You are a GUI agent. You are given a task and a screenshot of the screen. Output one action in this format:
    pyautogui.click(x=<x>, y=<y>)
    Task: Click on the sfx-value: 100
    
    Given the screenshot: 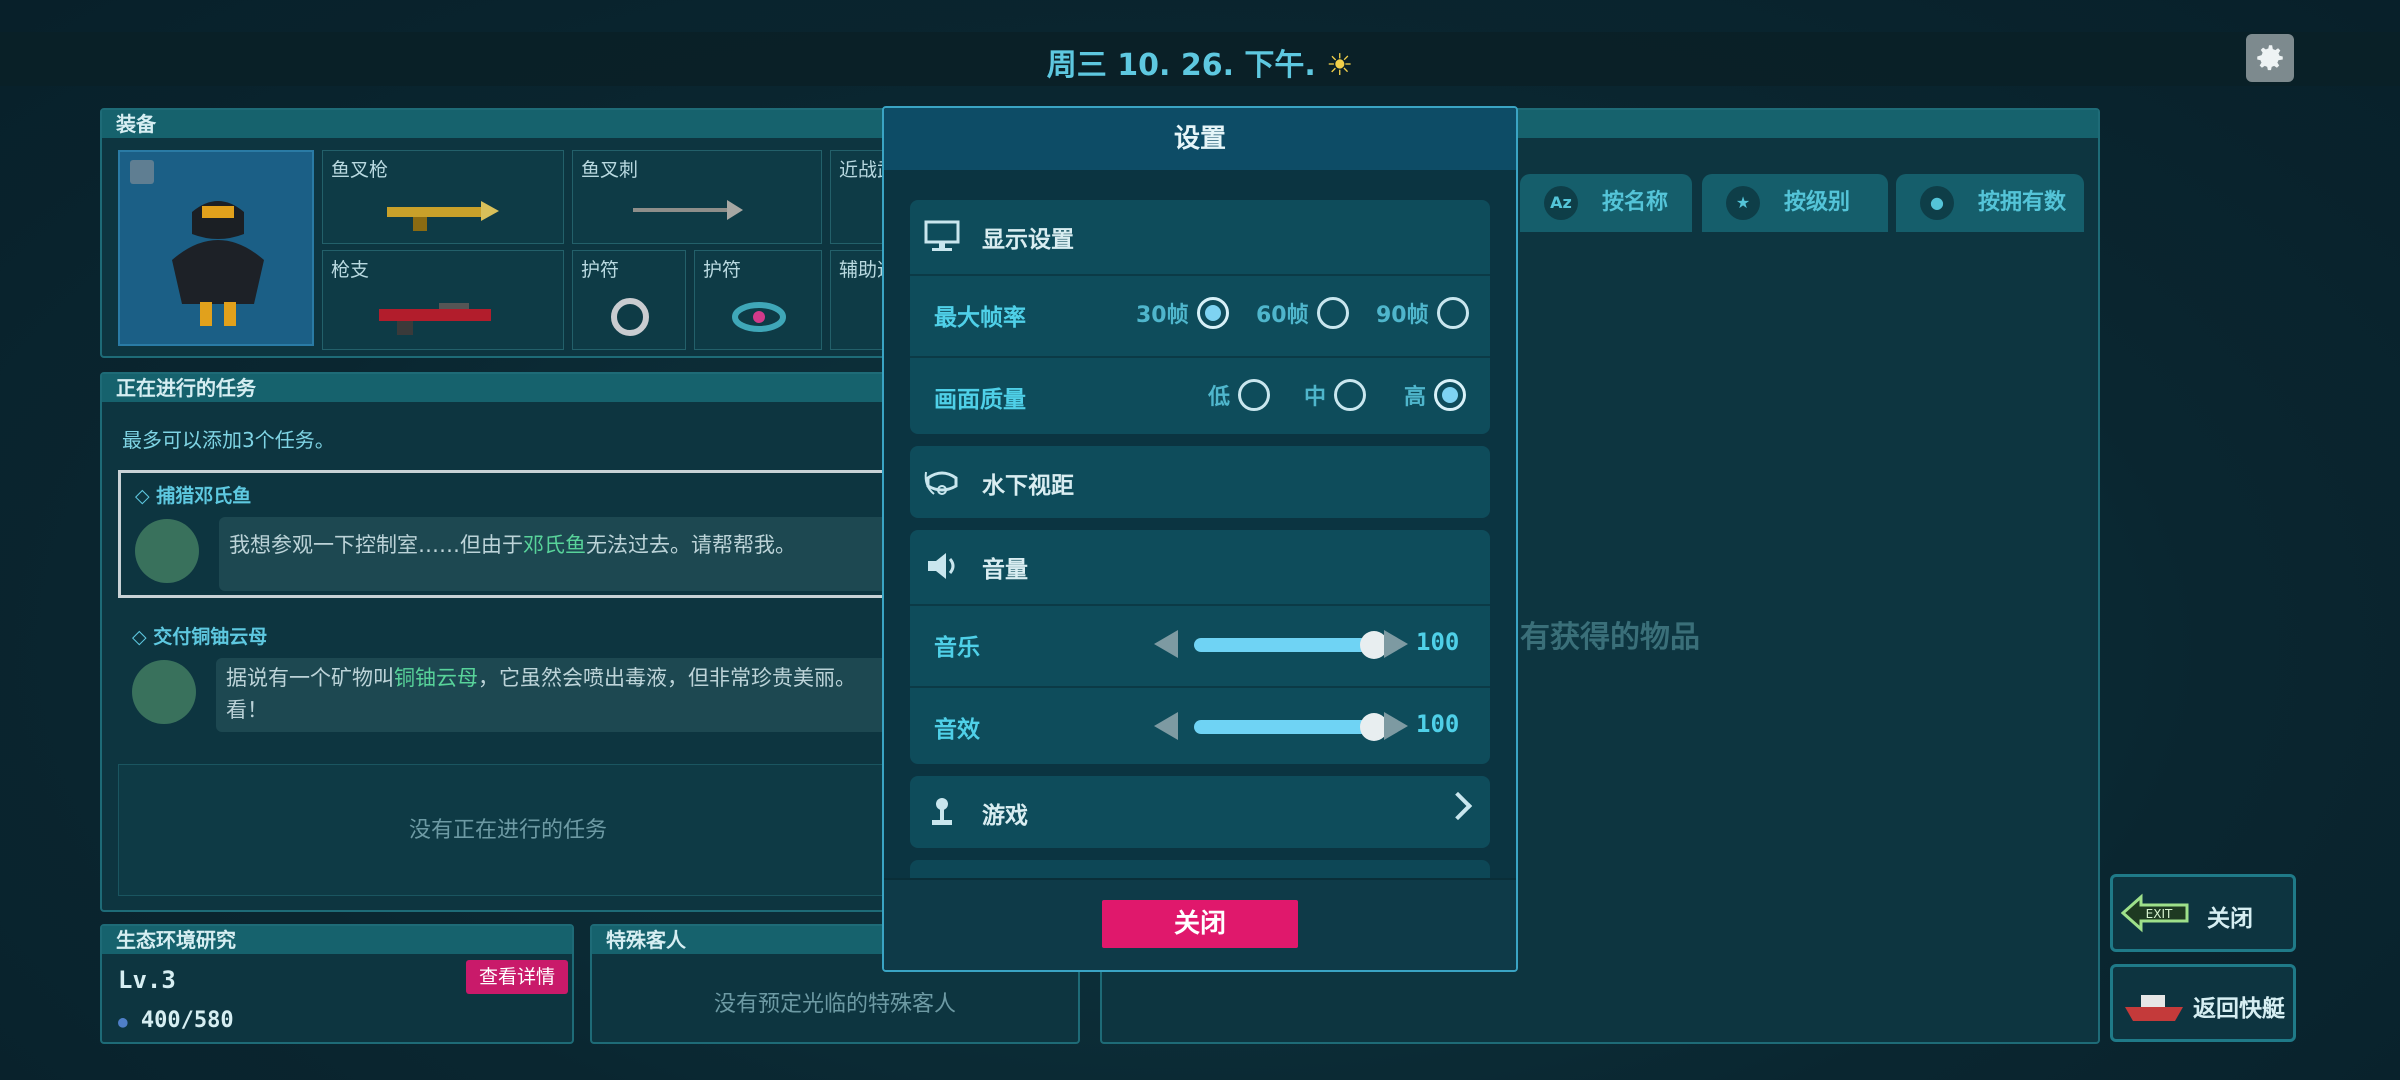 What is the action you would take?
    pyautogui.click(x=1438, y=724)
    